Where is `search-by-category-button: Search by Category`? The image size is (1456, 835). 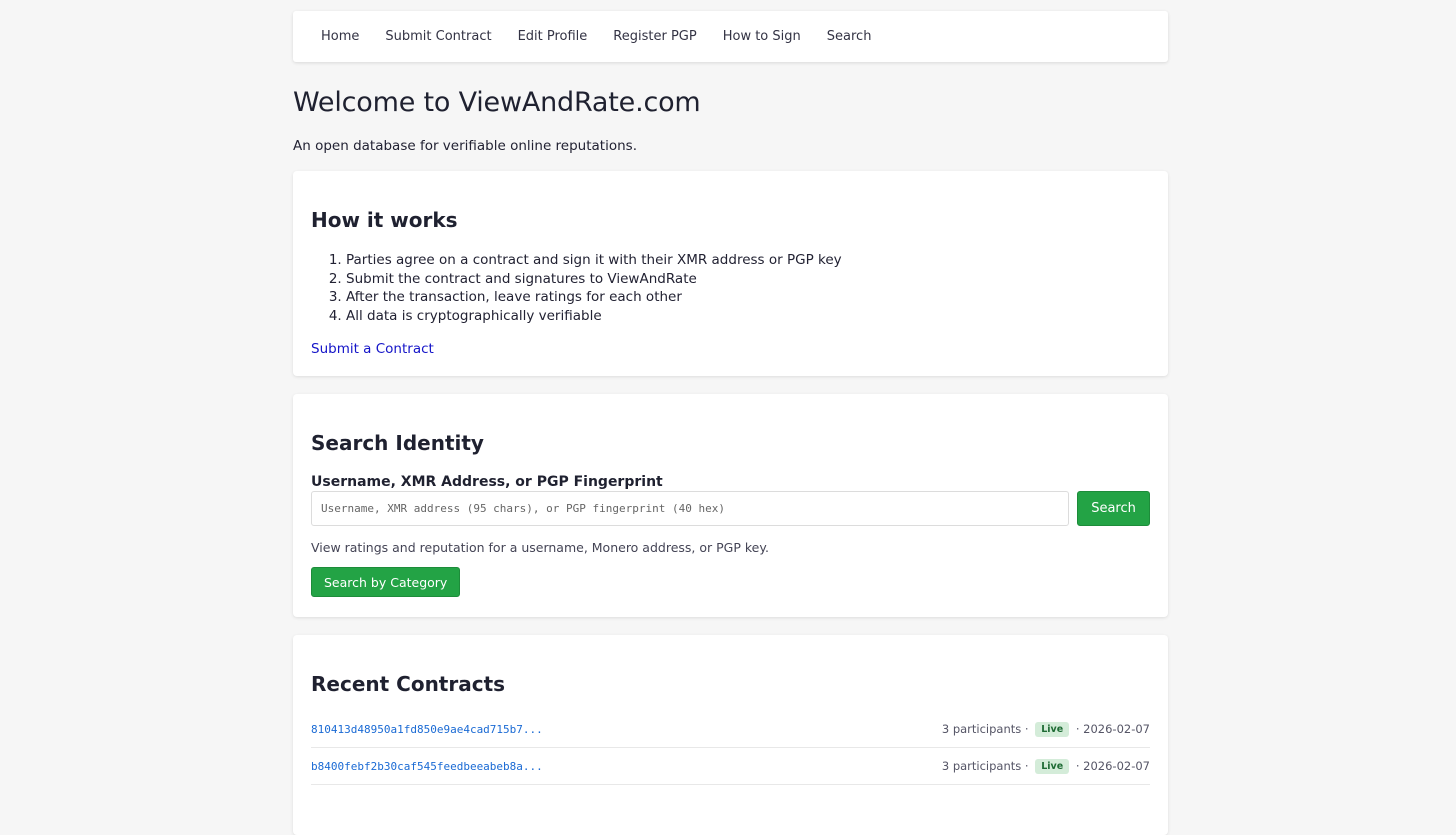
search-by-category-button: Search by Category is located at coordinates (386, 582).